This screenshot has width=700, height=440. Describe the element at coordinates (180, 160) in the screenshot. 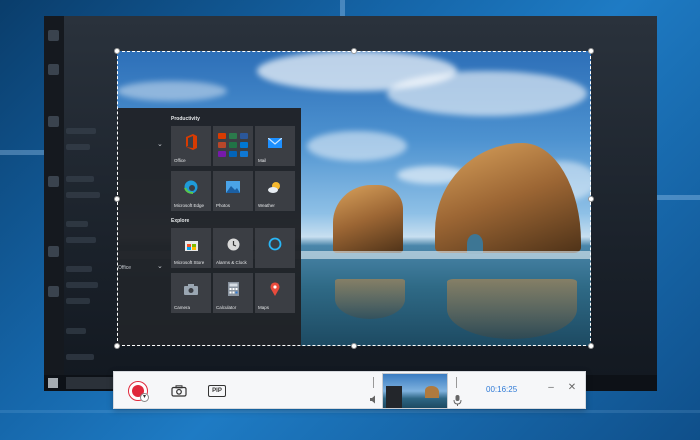

I see `tile-label: Office` at that location.